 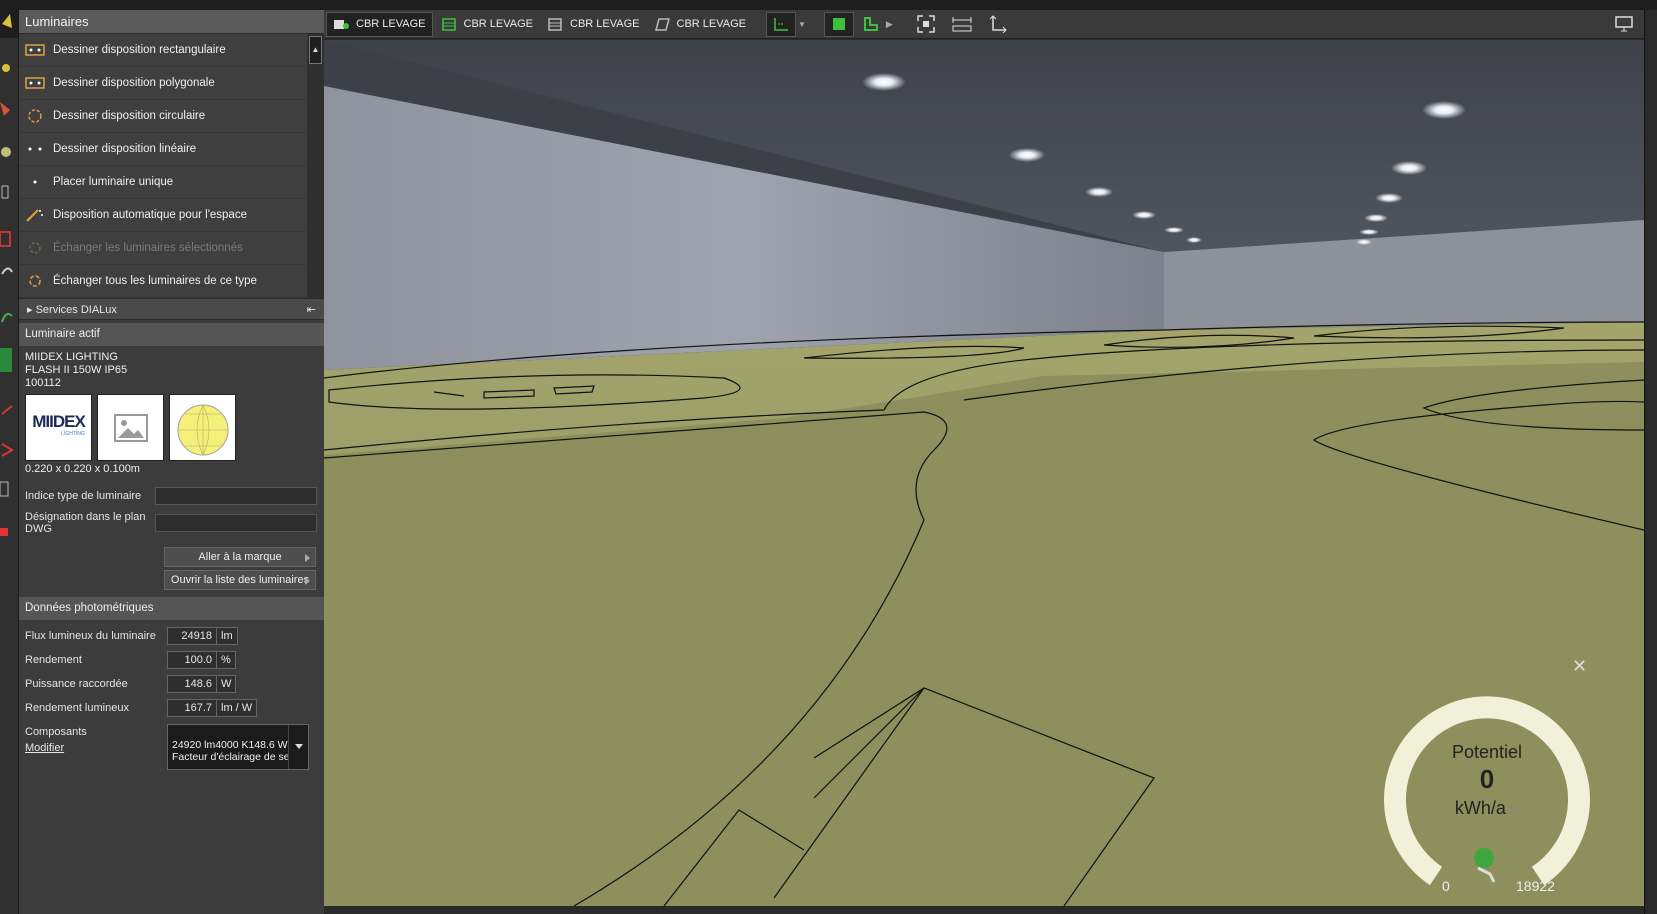 What do you see at coordinates (58, 427) in the screenshot?
I see `brand-logo: MIIDEX LIGHTING` at bounding box center [58, 427].